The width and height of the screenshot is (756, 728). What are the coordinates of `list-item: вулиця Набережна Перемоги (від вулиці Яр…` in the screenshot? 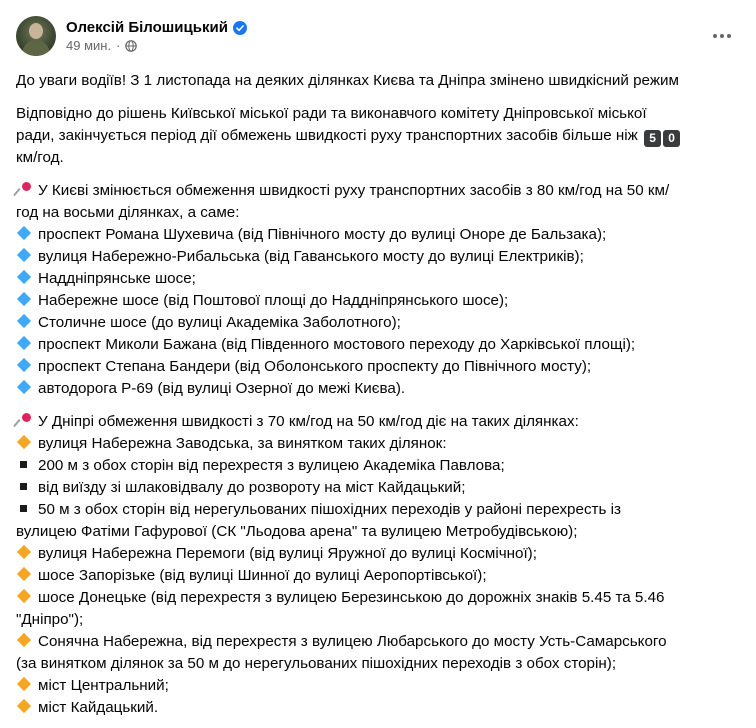 It's located at (378, 554).